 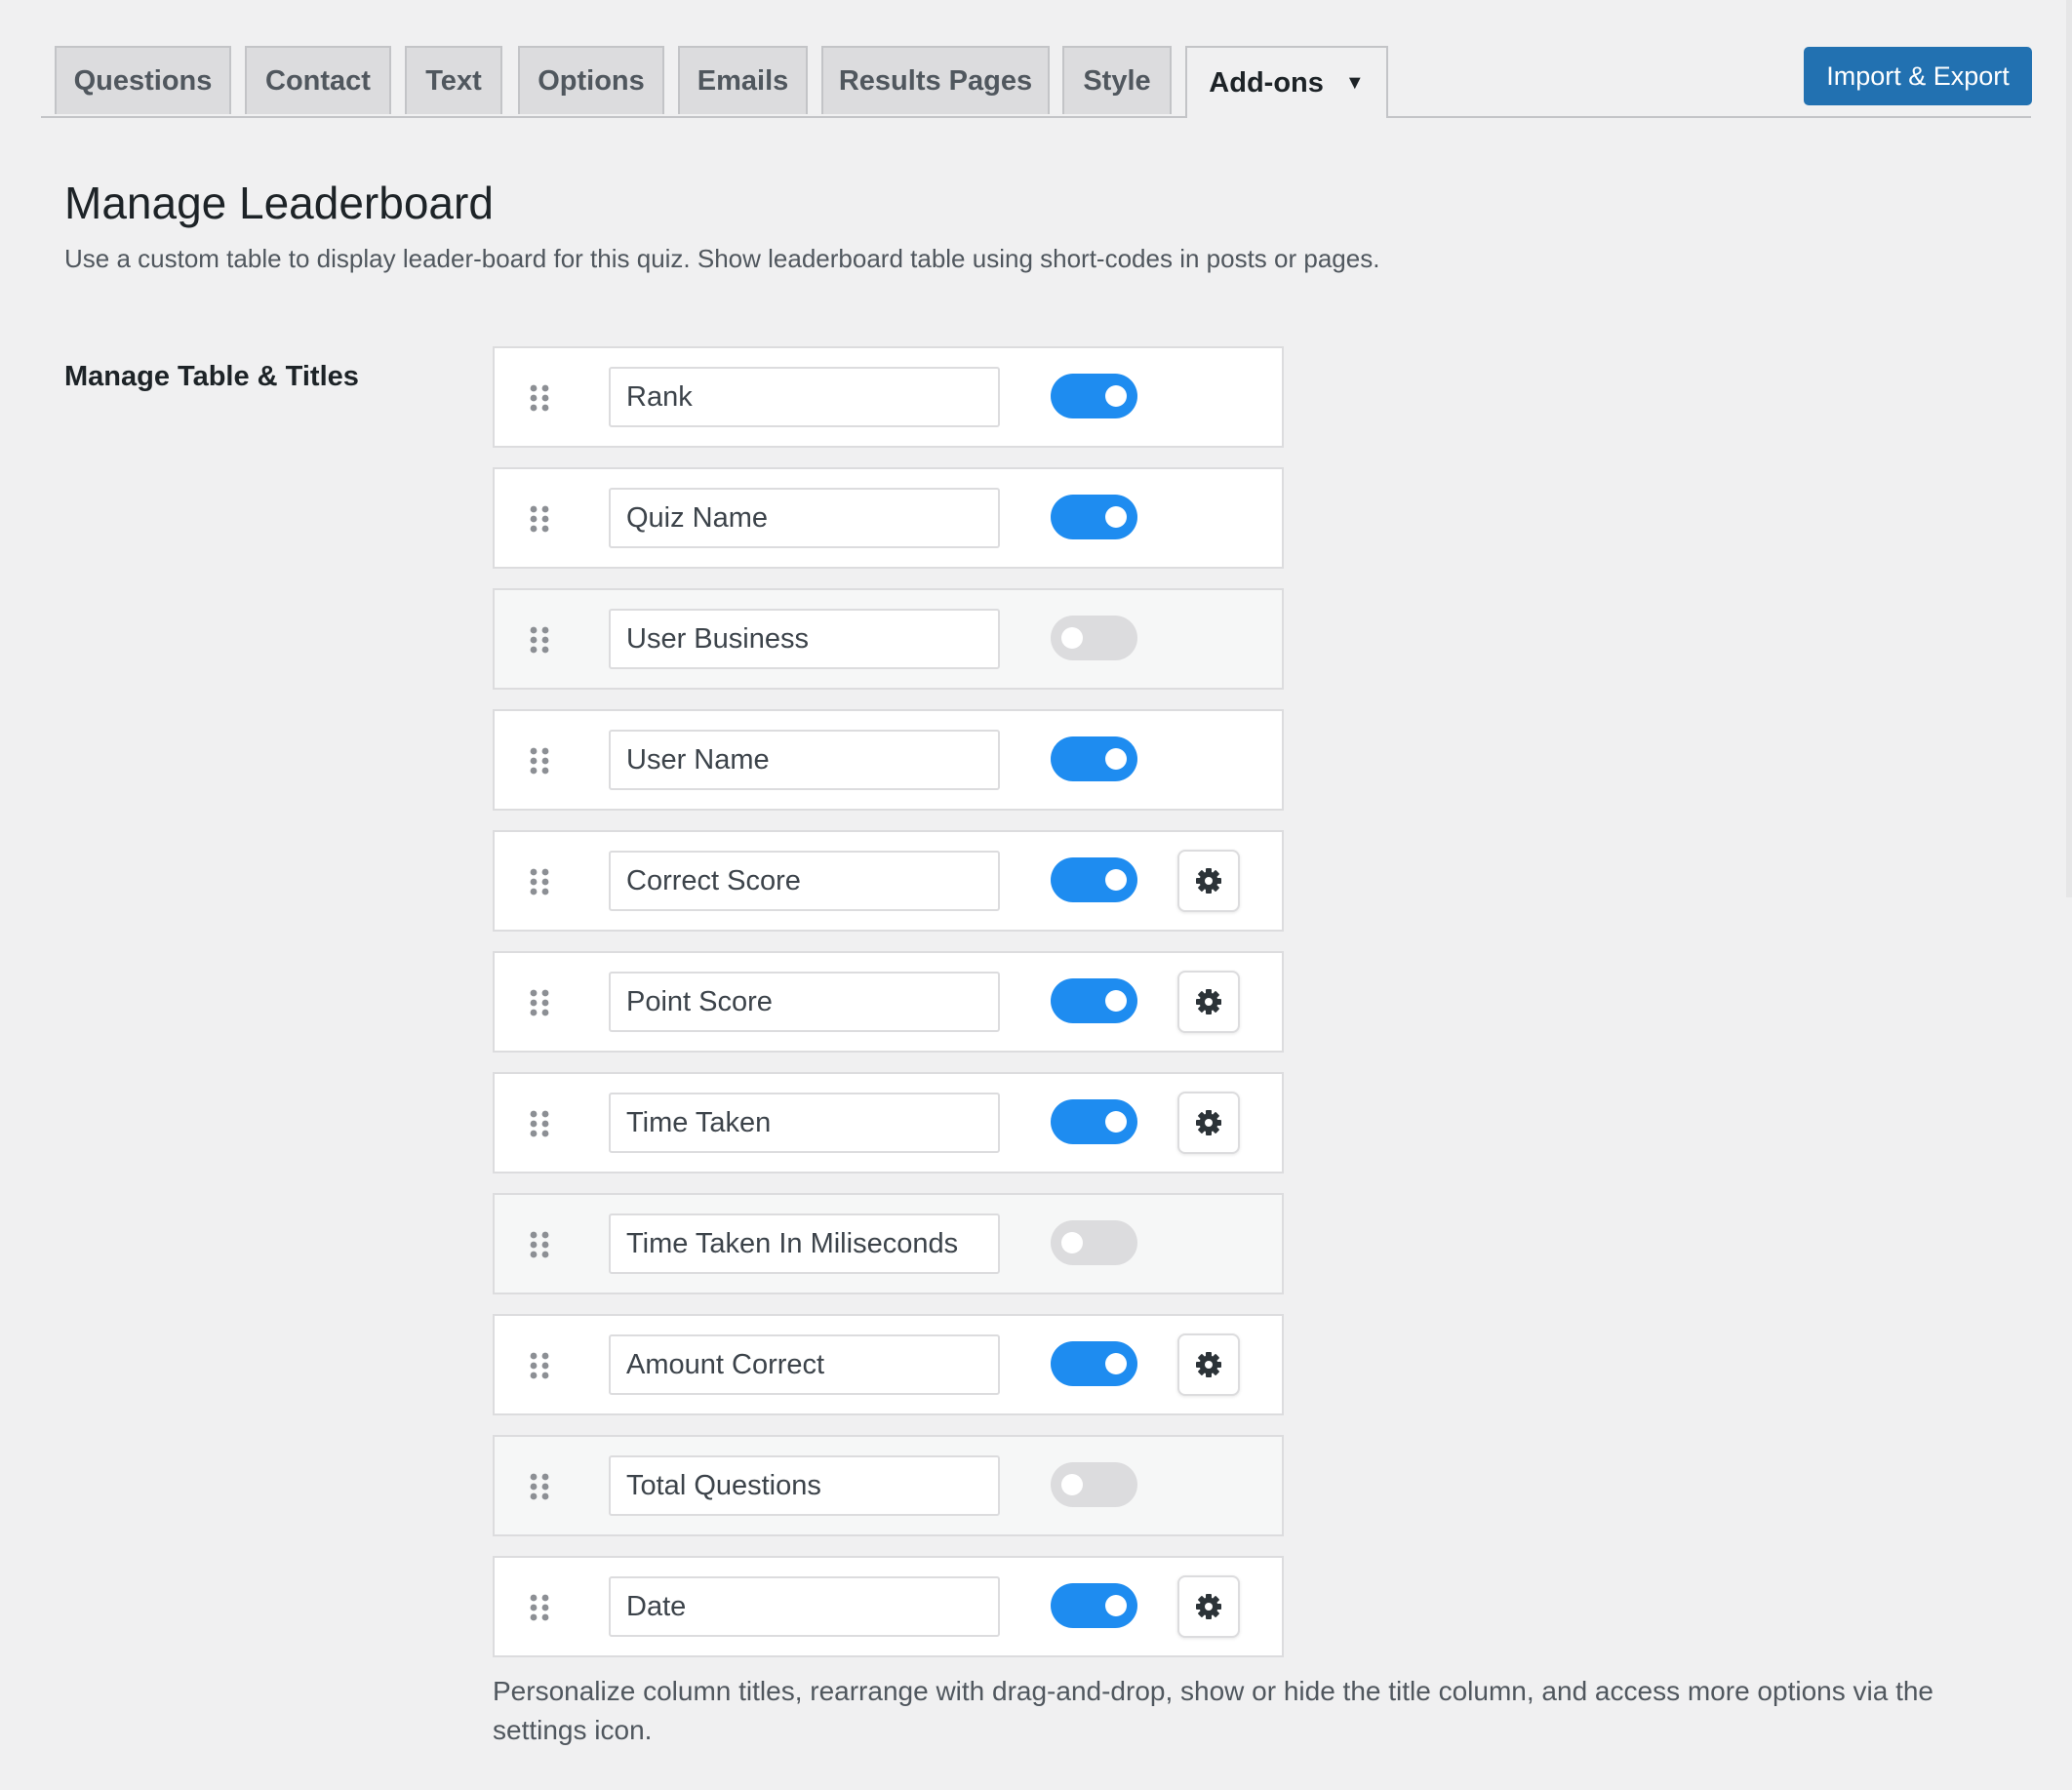 I want to click on tab-label: Contact, so click(x=318, y=80).